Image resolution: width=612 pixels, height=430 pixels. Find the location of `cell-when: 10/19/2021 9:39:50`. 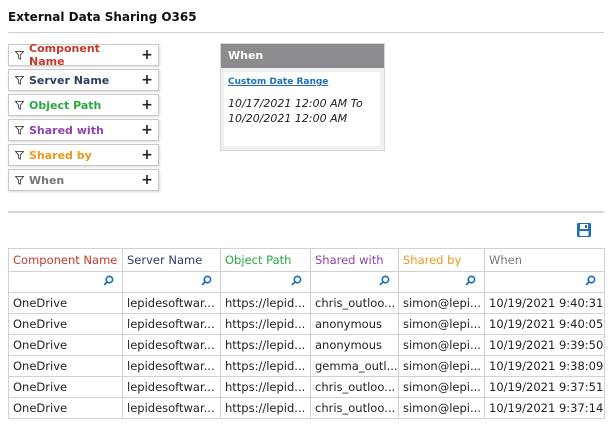

cell-when: 10/19/2021 9:39:50 is located at coordinates (544, 345).